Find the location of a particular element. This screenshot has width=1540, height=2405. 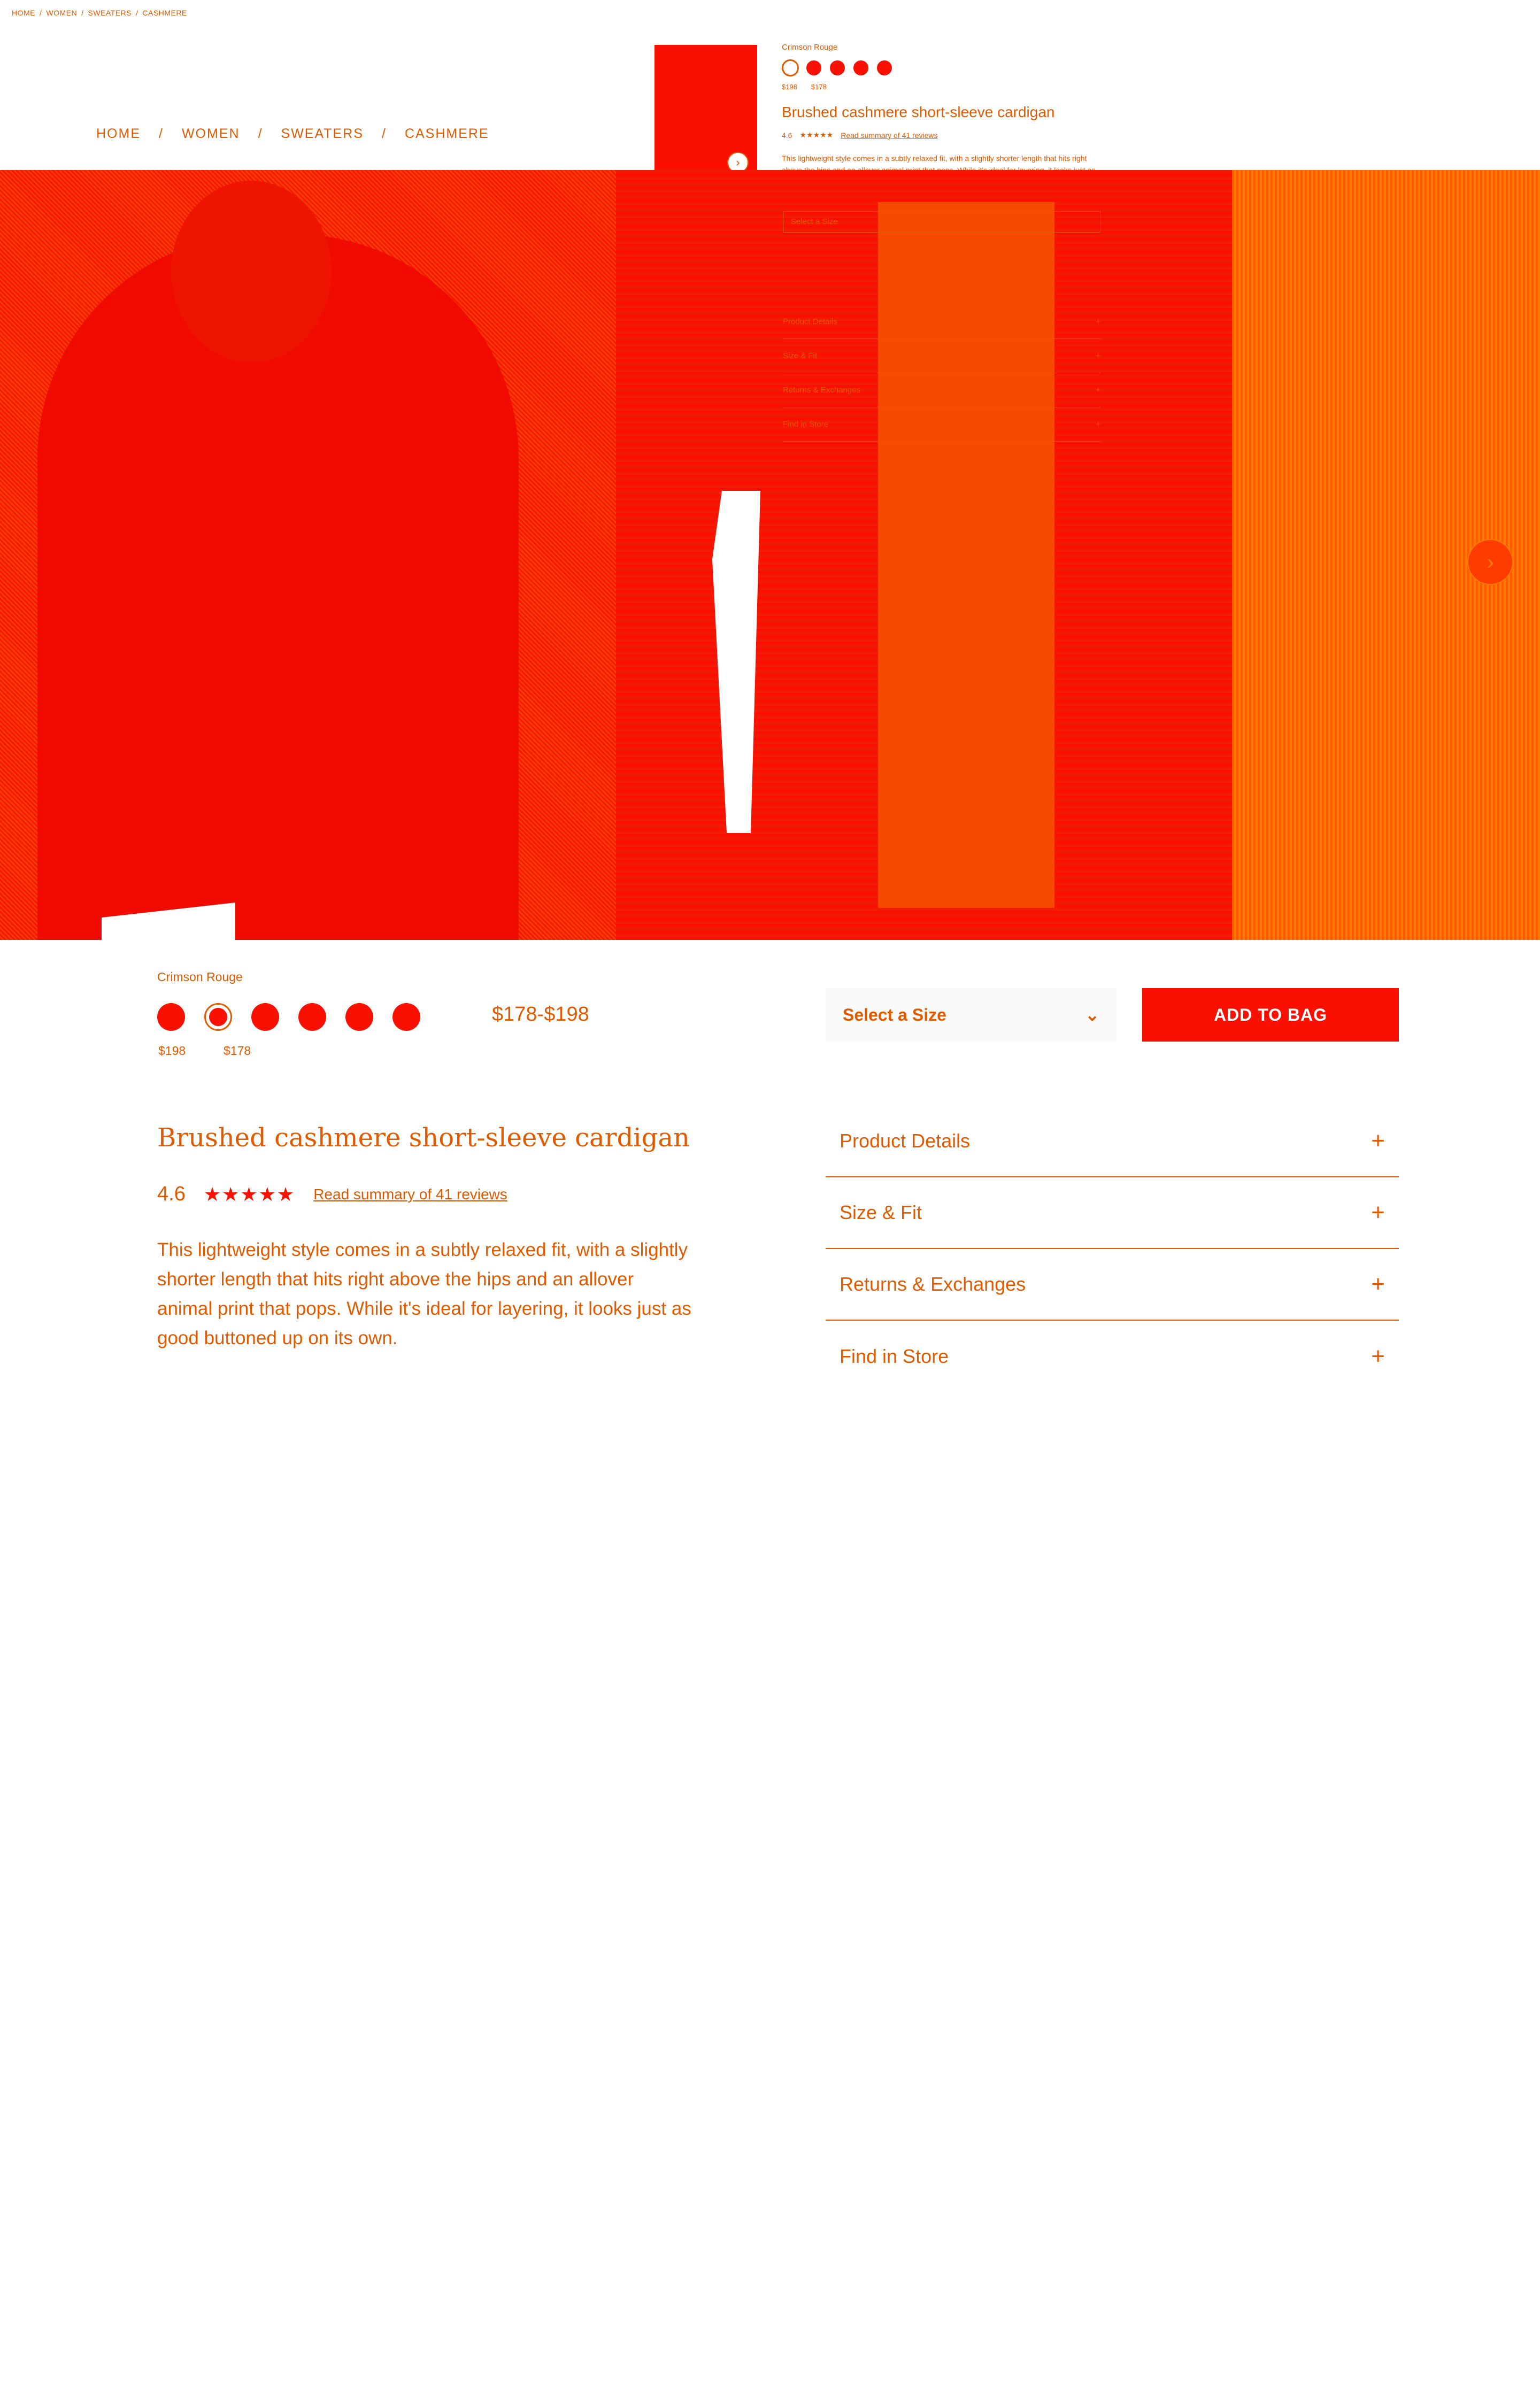

product-title: Brushed cashmere short-sleeve cardigan is located at coordinates (423, 1138).